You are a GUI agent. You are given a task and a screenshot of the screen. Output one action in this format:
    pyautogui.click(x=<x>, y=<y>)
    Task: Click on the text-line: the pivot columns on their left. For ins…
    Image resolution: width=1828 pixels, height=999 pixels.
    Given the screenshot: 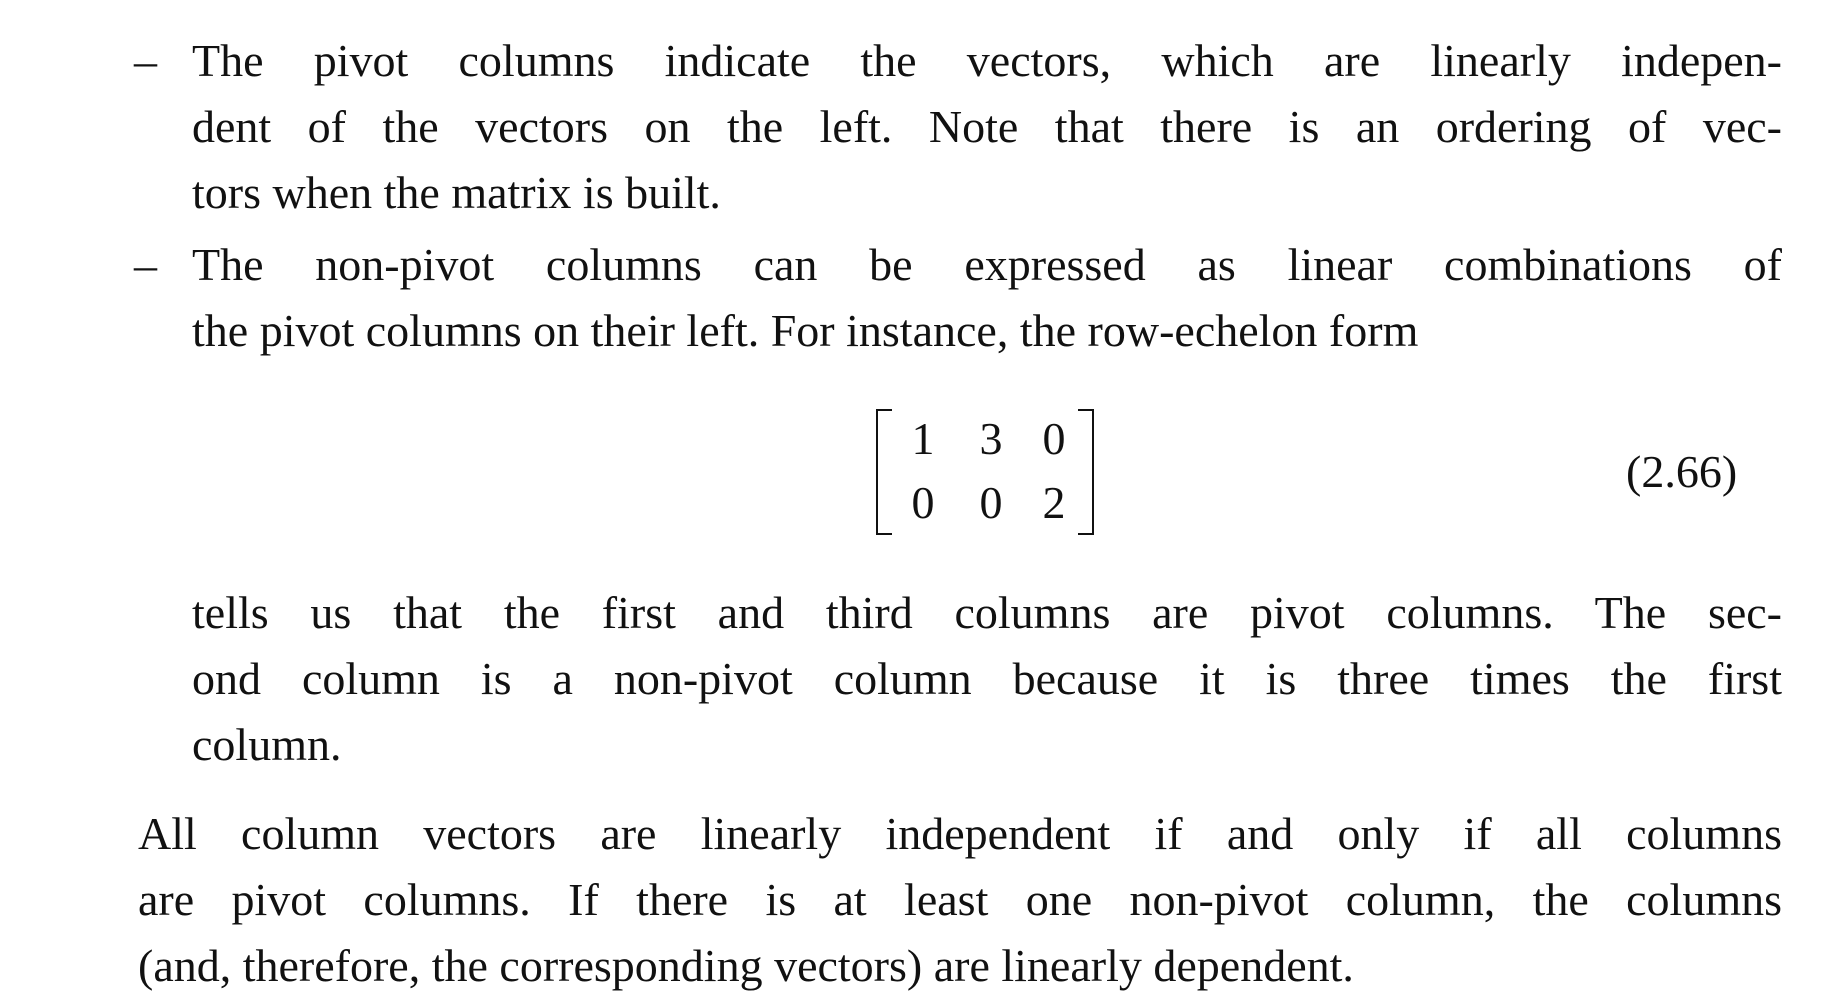 What is the action you would take?
    pyautogui.click(x=805, y=330)
    